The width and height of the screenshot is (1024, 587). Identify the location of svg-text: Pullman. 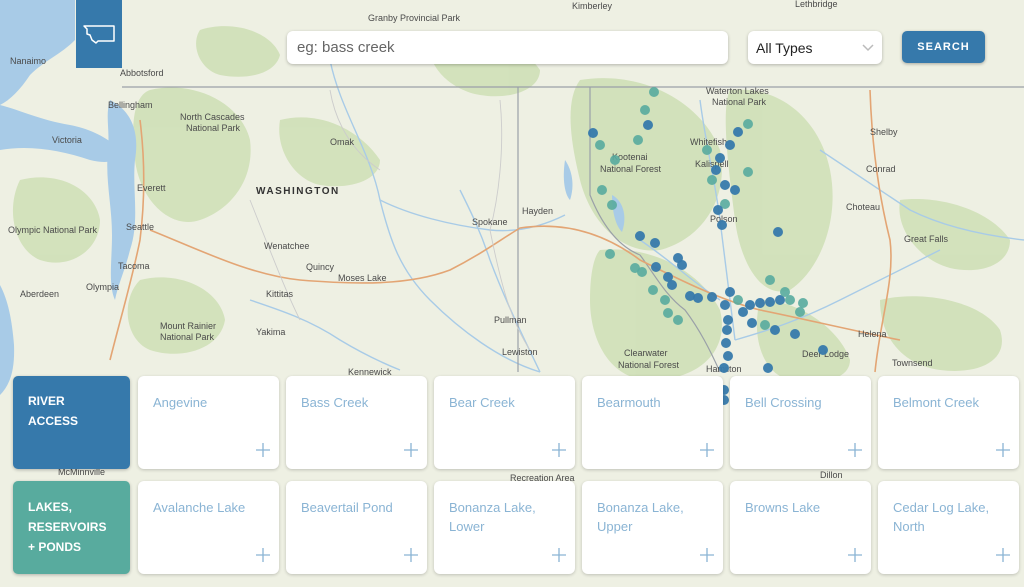
(510, 320).